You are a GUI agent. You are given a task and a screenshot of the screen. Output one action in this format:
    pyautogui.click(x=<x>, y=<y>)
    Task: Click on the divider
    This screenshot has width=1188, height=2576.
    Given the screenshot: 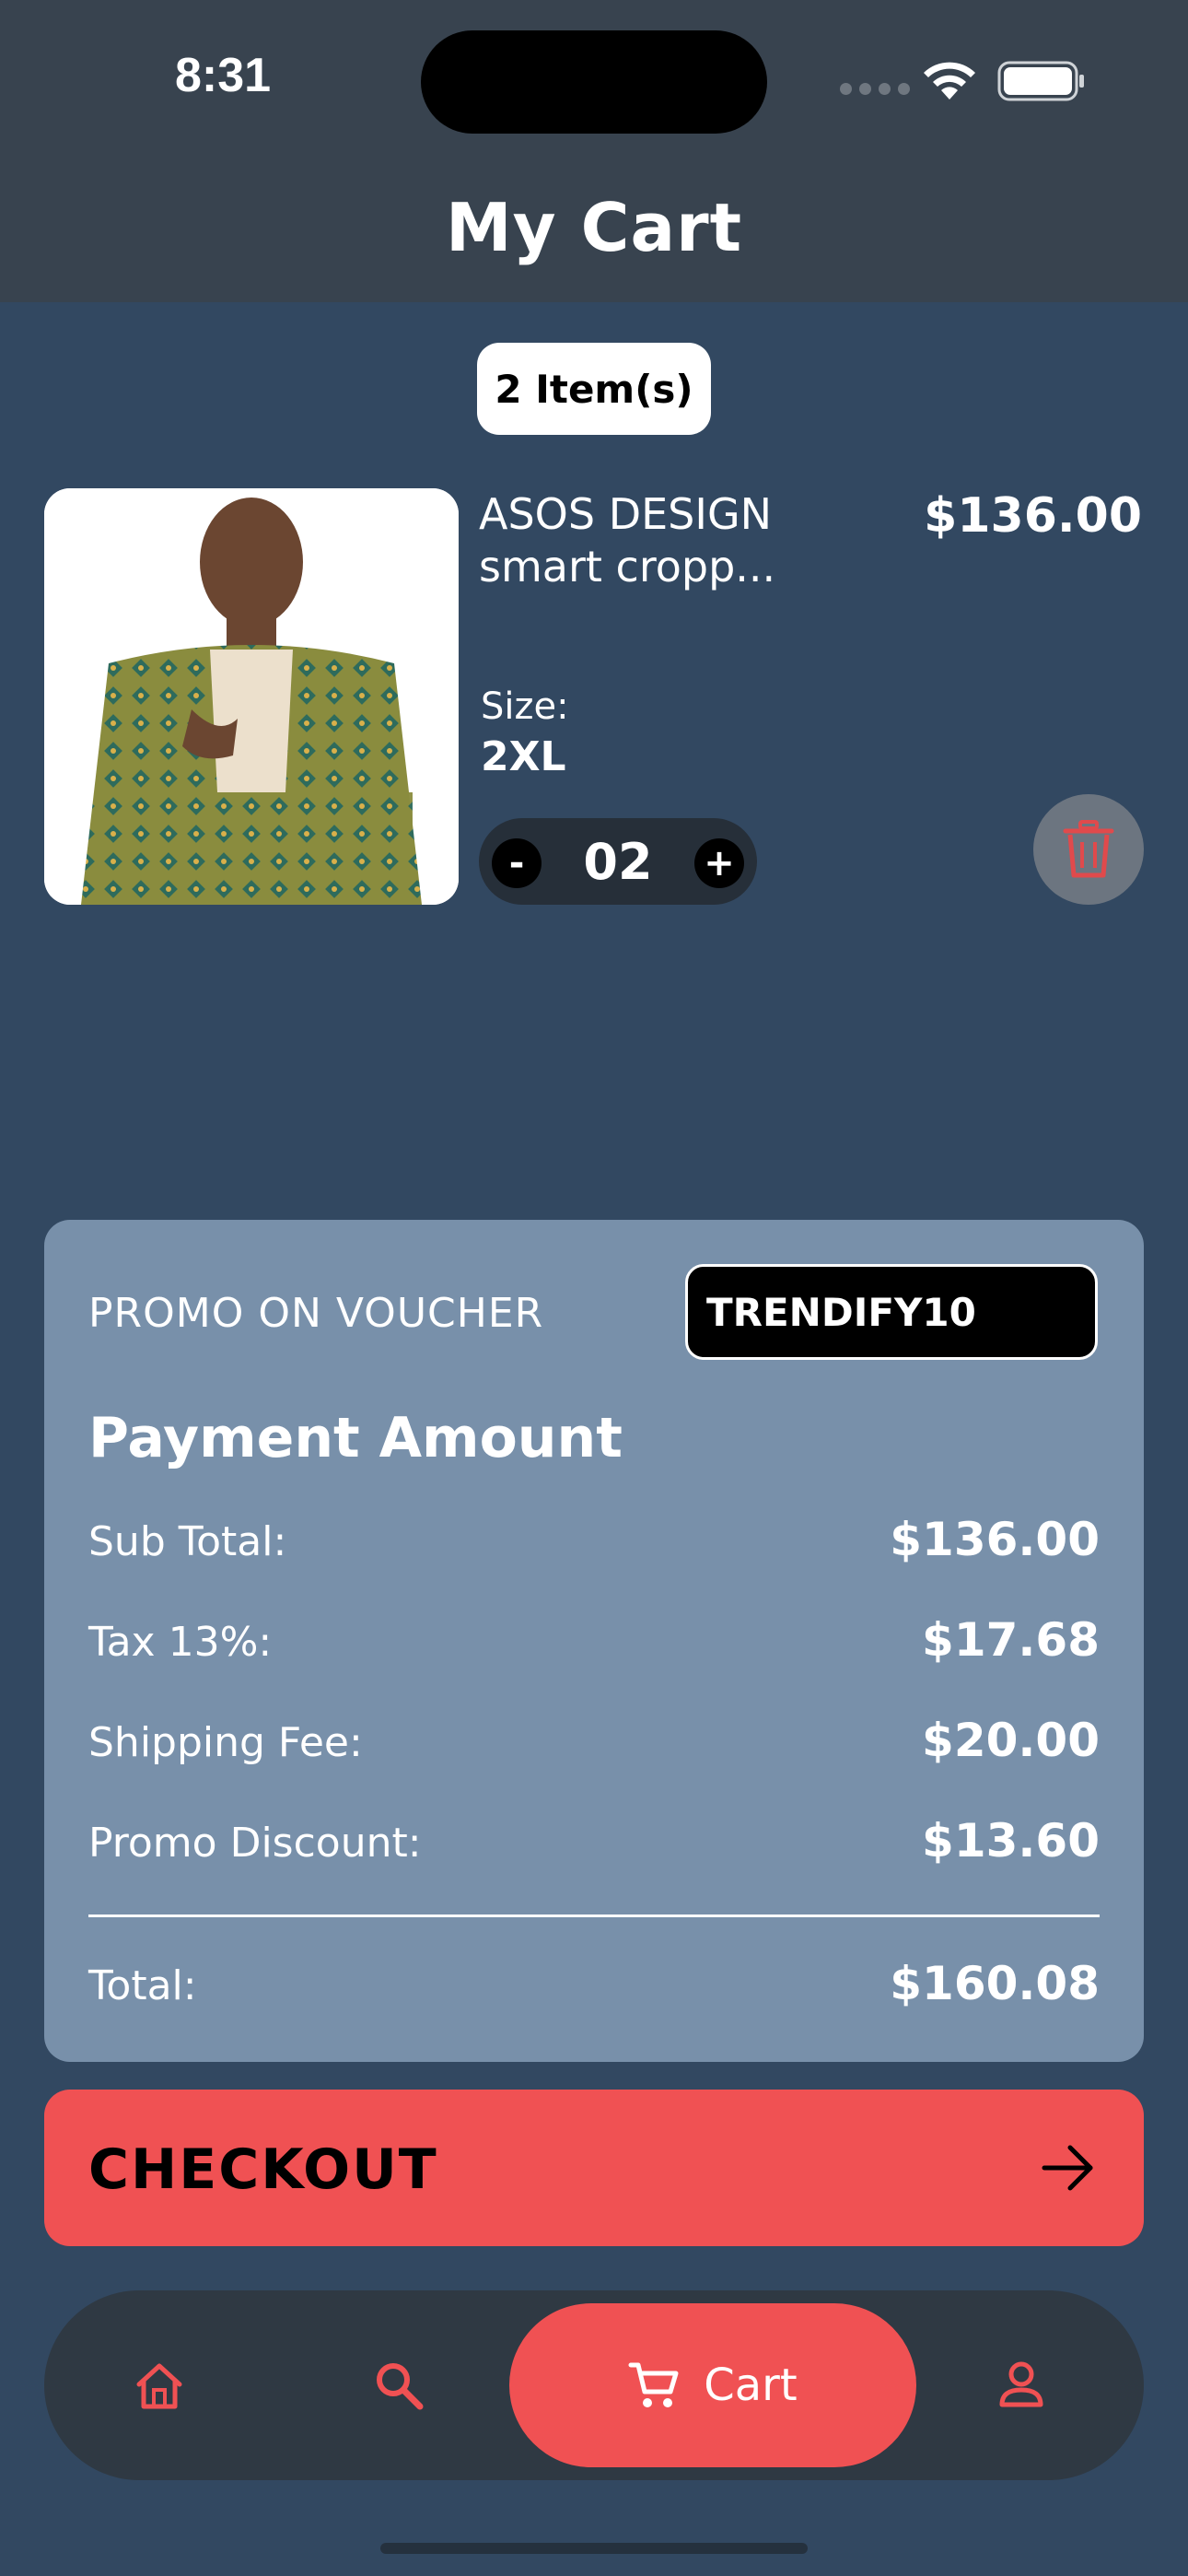 What is the action you would take?
    pyautogui.click(x=594, y=1915)
    